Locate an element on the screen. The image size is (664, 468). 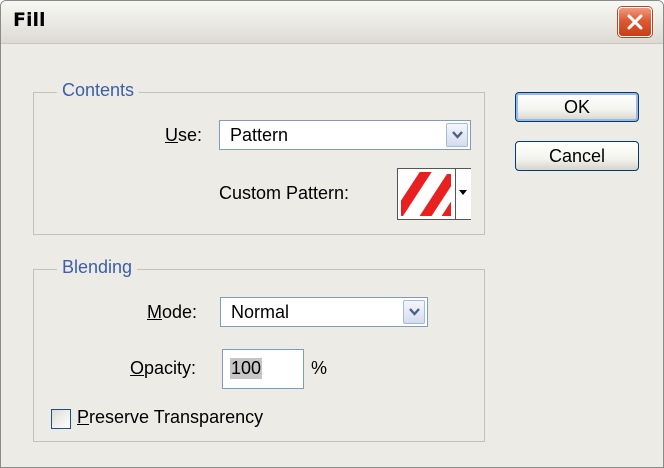
use-select-value: Pattern is located at coordinates (259, 135).